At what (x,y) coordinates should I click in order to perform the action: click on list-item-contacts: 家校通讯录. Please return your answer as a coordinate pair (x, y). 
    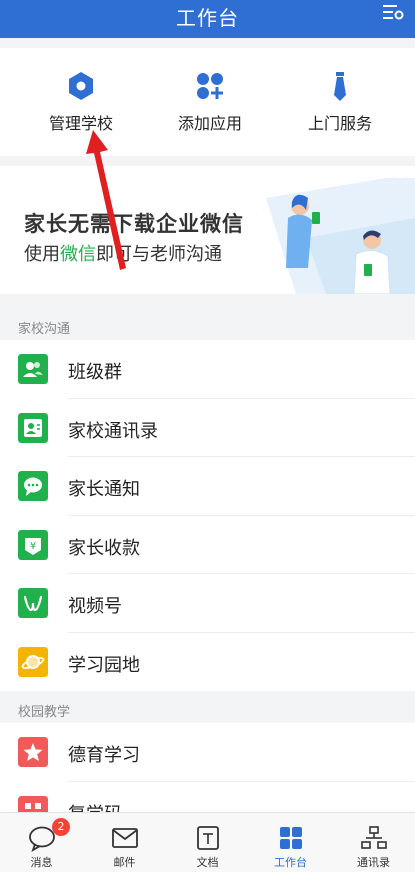
    Looking at the image, I should click on (207, 428).